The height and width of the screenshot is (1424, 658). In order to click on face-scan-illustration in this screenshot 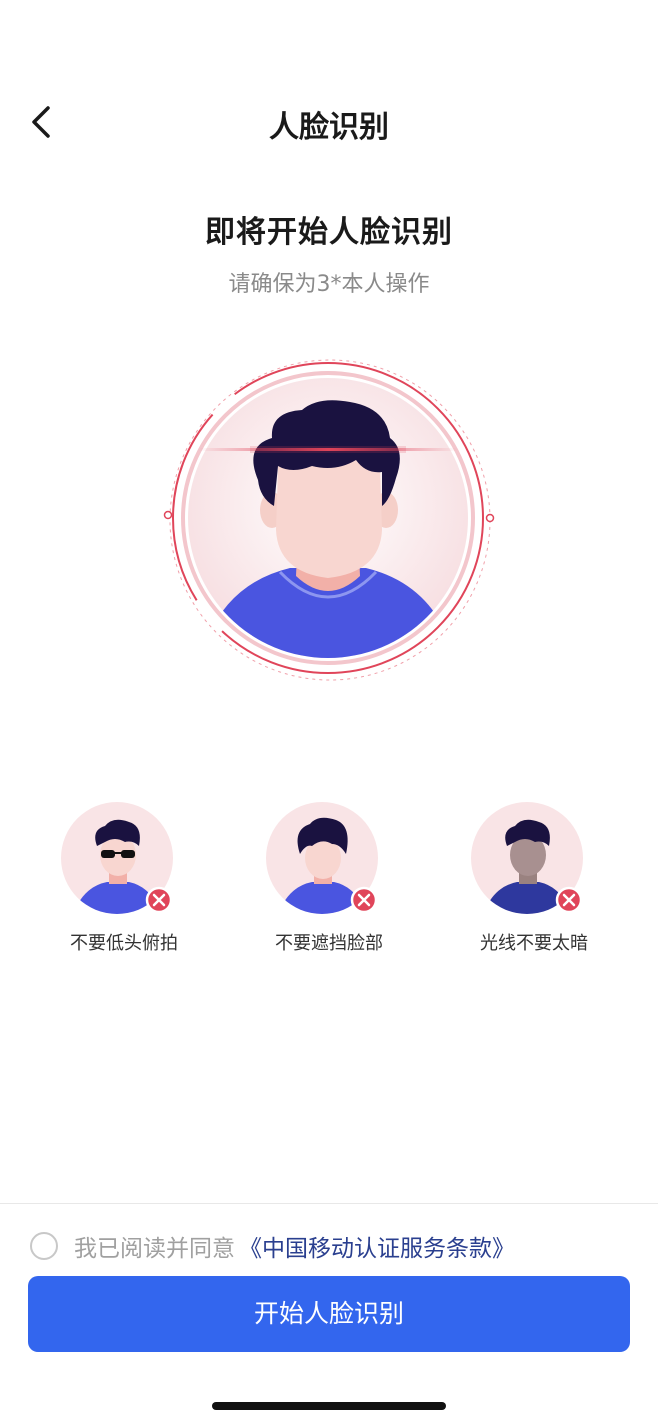, I will do `click(330, 517)`.